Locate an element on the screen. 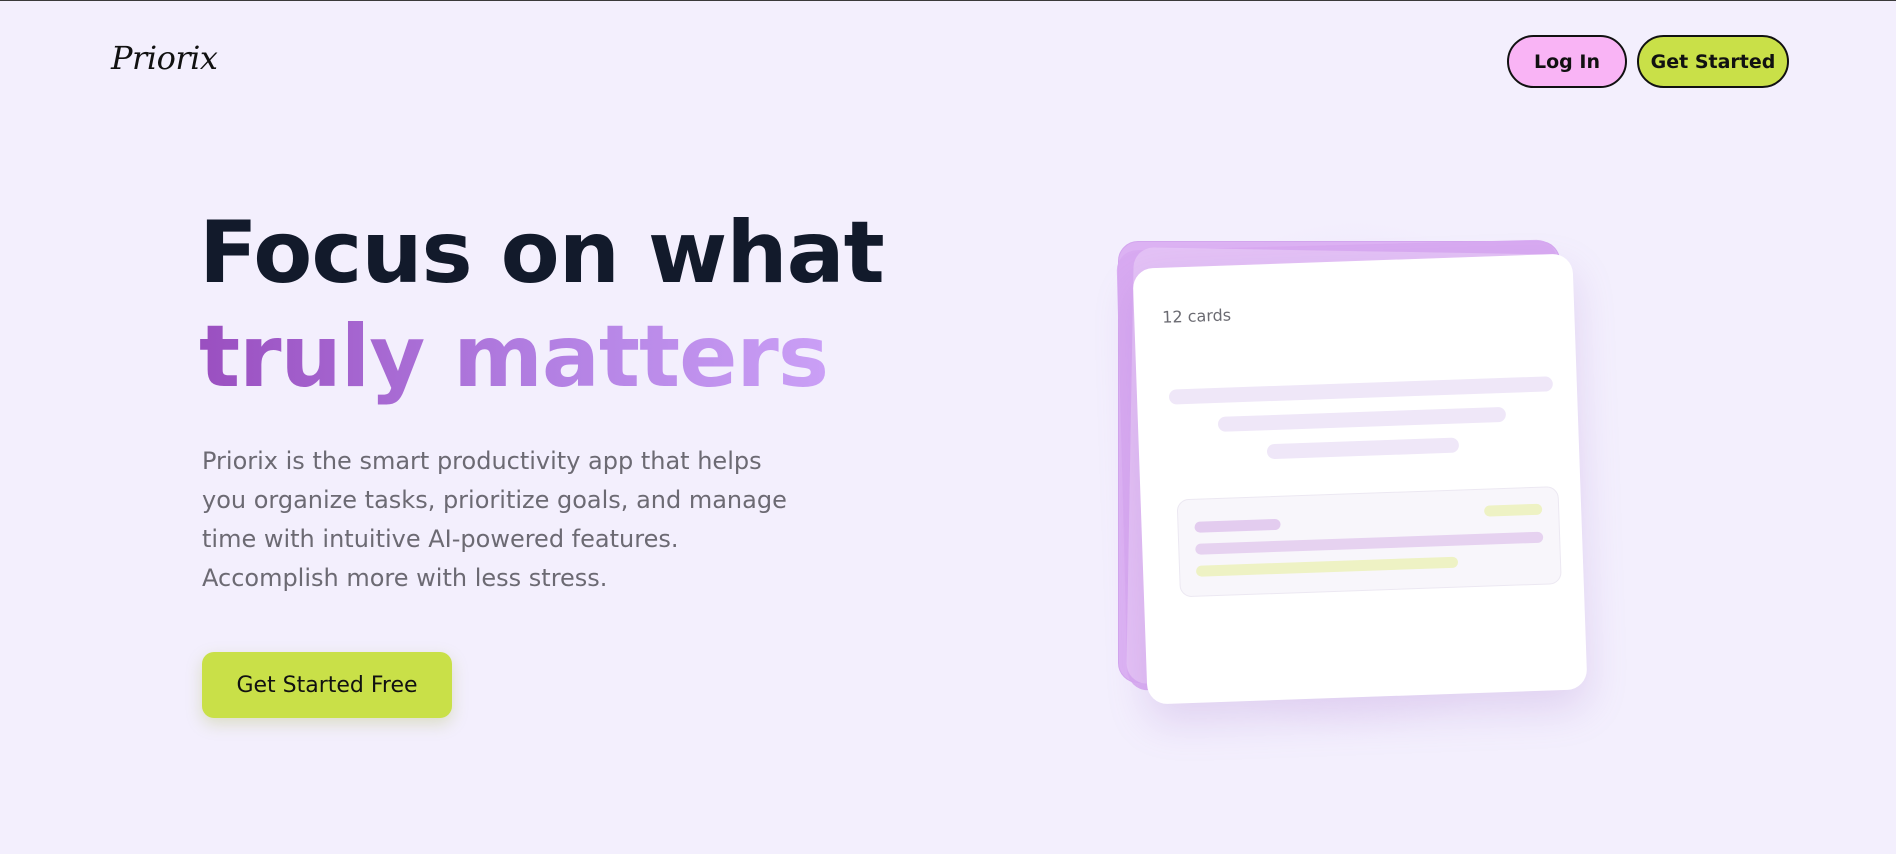 The height and width of the screenshot is (854, 1896). stack-card-front: 12 cards is located at coordinates (1360, 479).